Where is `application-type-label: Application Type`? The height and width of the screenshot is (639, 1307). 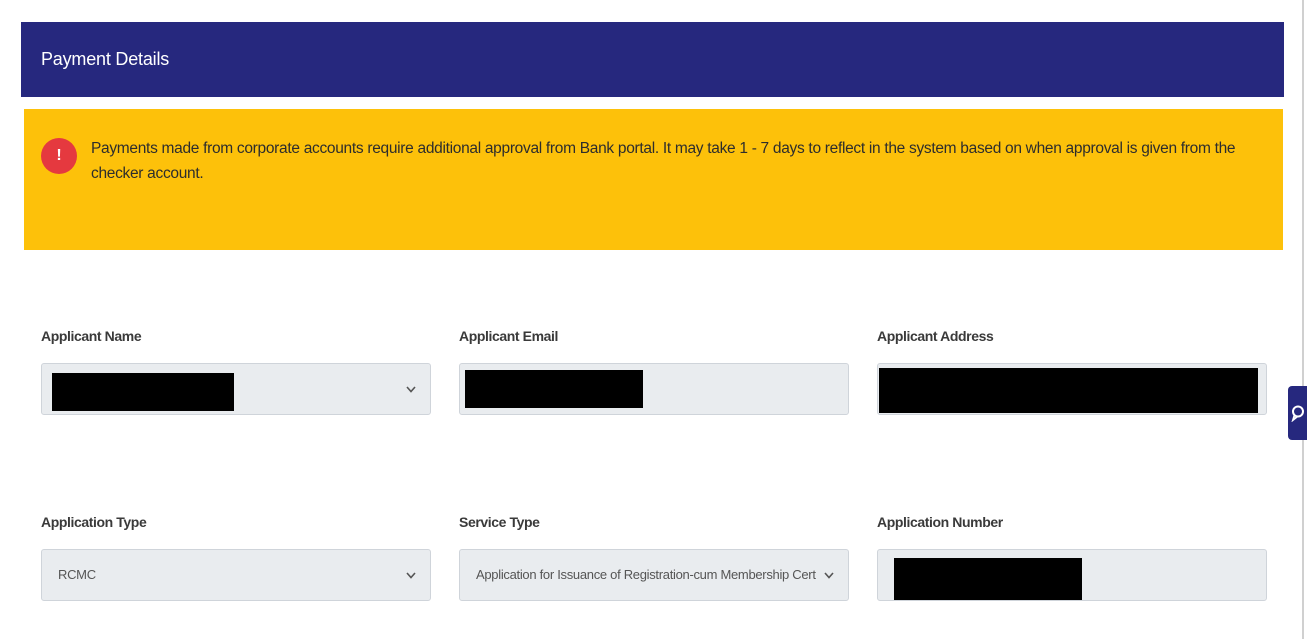 application-type-label: Application Type is located at coordinates (94, 522).